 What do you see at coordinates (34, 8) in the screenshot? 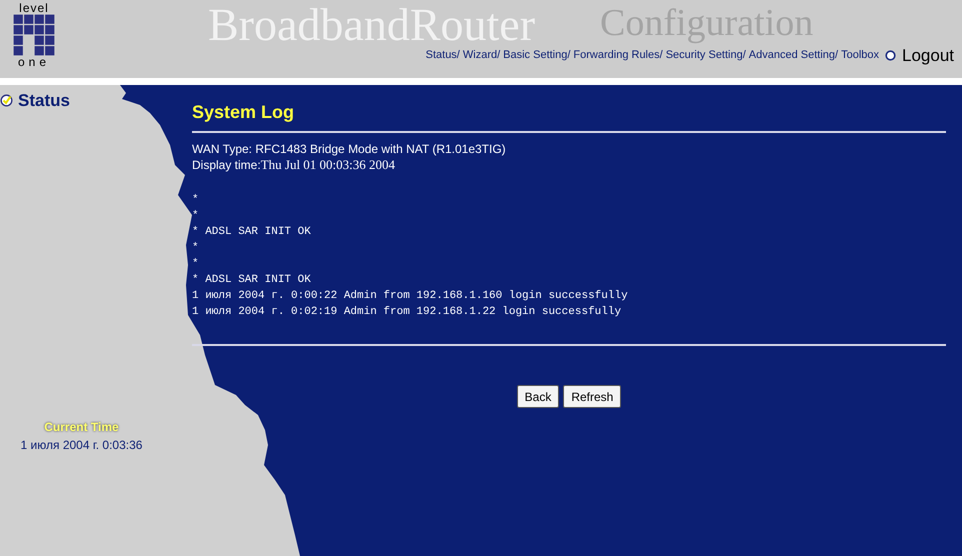
I see `logo-text: level` at bounding box center [34, 8].